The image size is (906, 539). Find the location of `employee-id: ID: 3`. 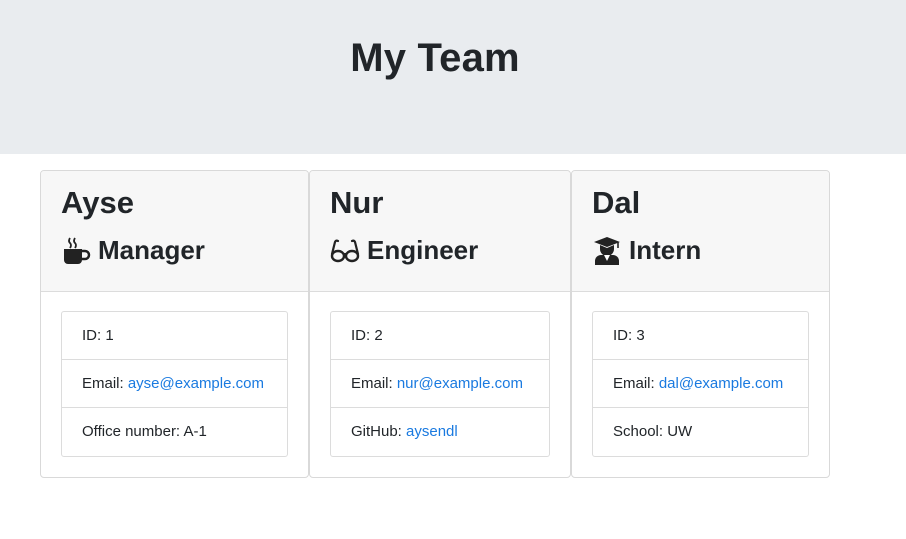

employee-id: ID: 3 is located at coordinates (700, 336).